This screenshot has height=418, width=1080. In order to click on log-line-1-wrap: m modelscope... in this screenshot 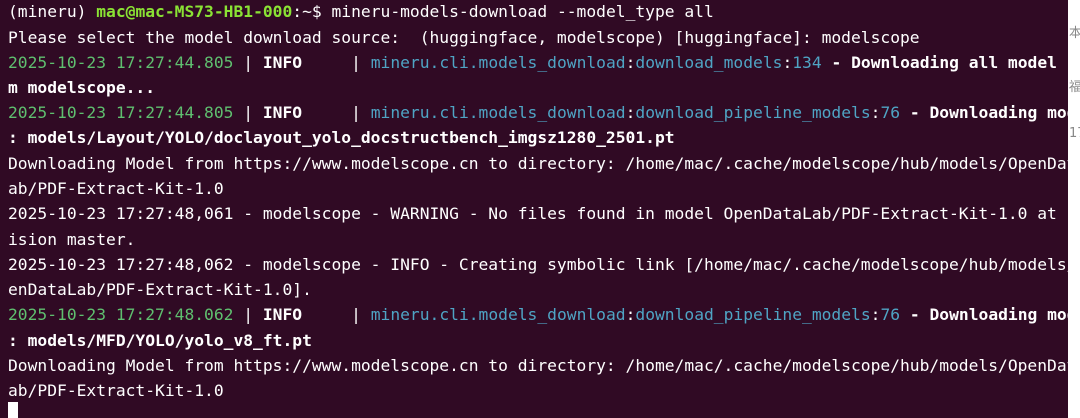, I will do `click(82, 87)`.